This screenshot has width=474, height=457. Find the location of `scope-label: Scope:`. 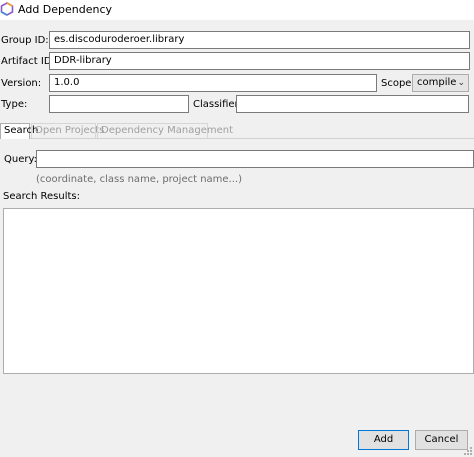

scope-label: Scope: is located at coordinates (398, 83).